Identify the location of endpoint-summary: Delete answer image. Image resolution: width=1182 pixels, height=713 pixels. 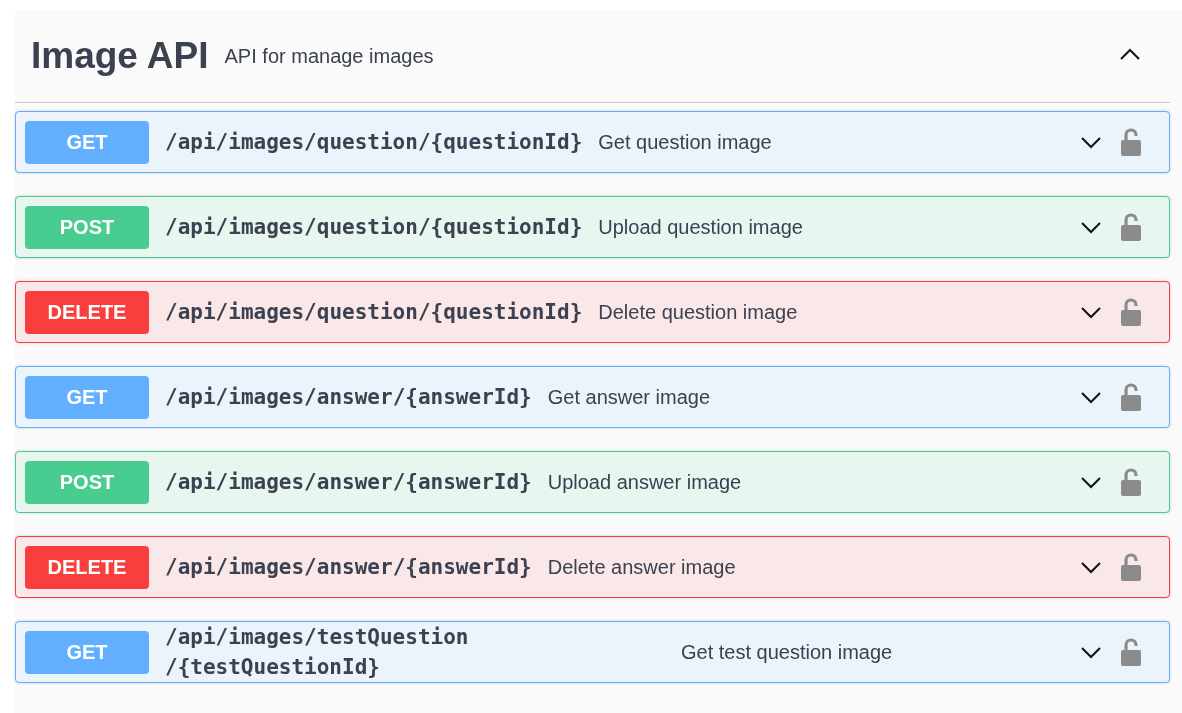
(641, 567).